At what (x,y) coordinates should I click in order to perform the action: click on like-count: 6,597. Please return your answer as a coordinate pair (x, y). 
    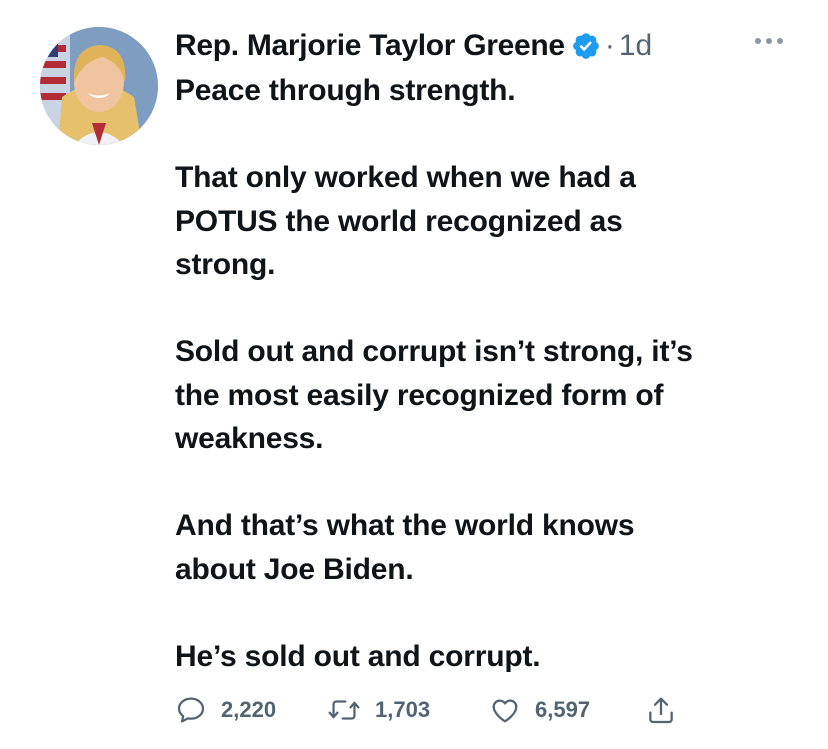
    Looking at the image, I should click on (563, 709).